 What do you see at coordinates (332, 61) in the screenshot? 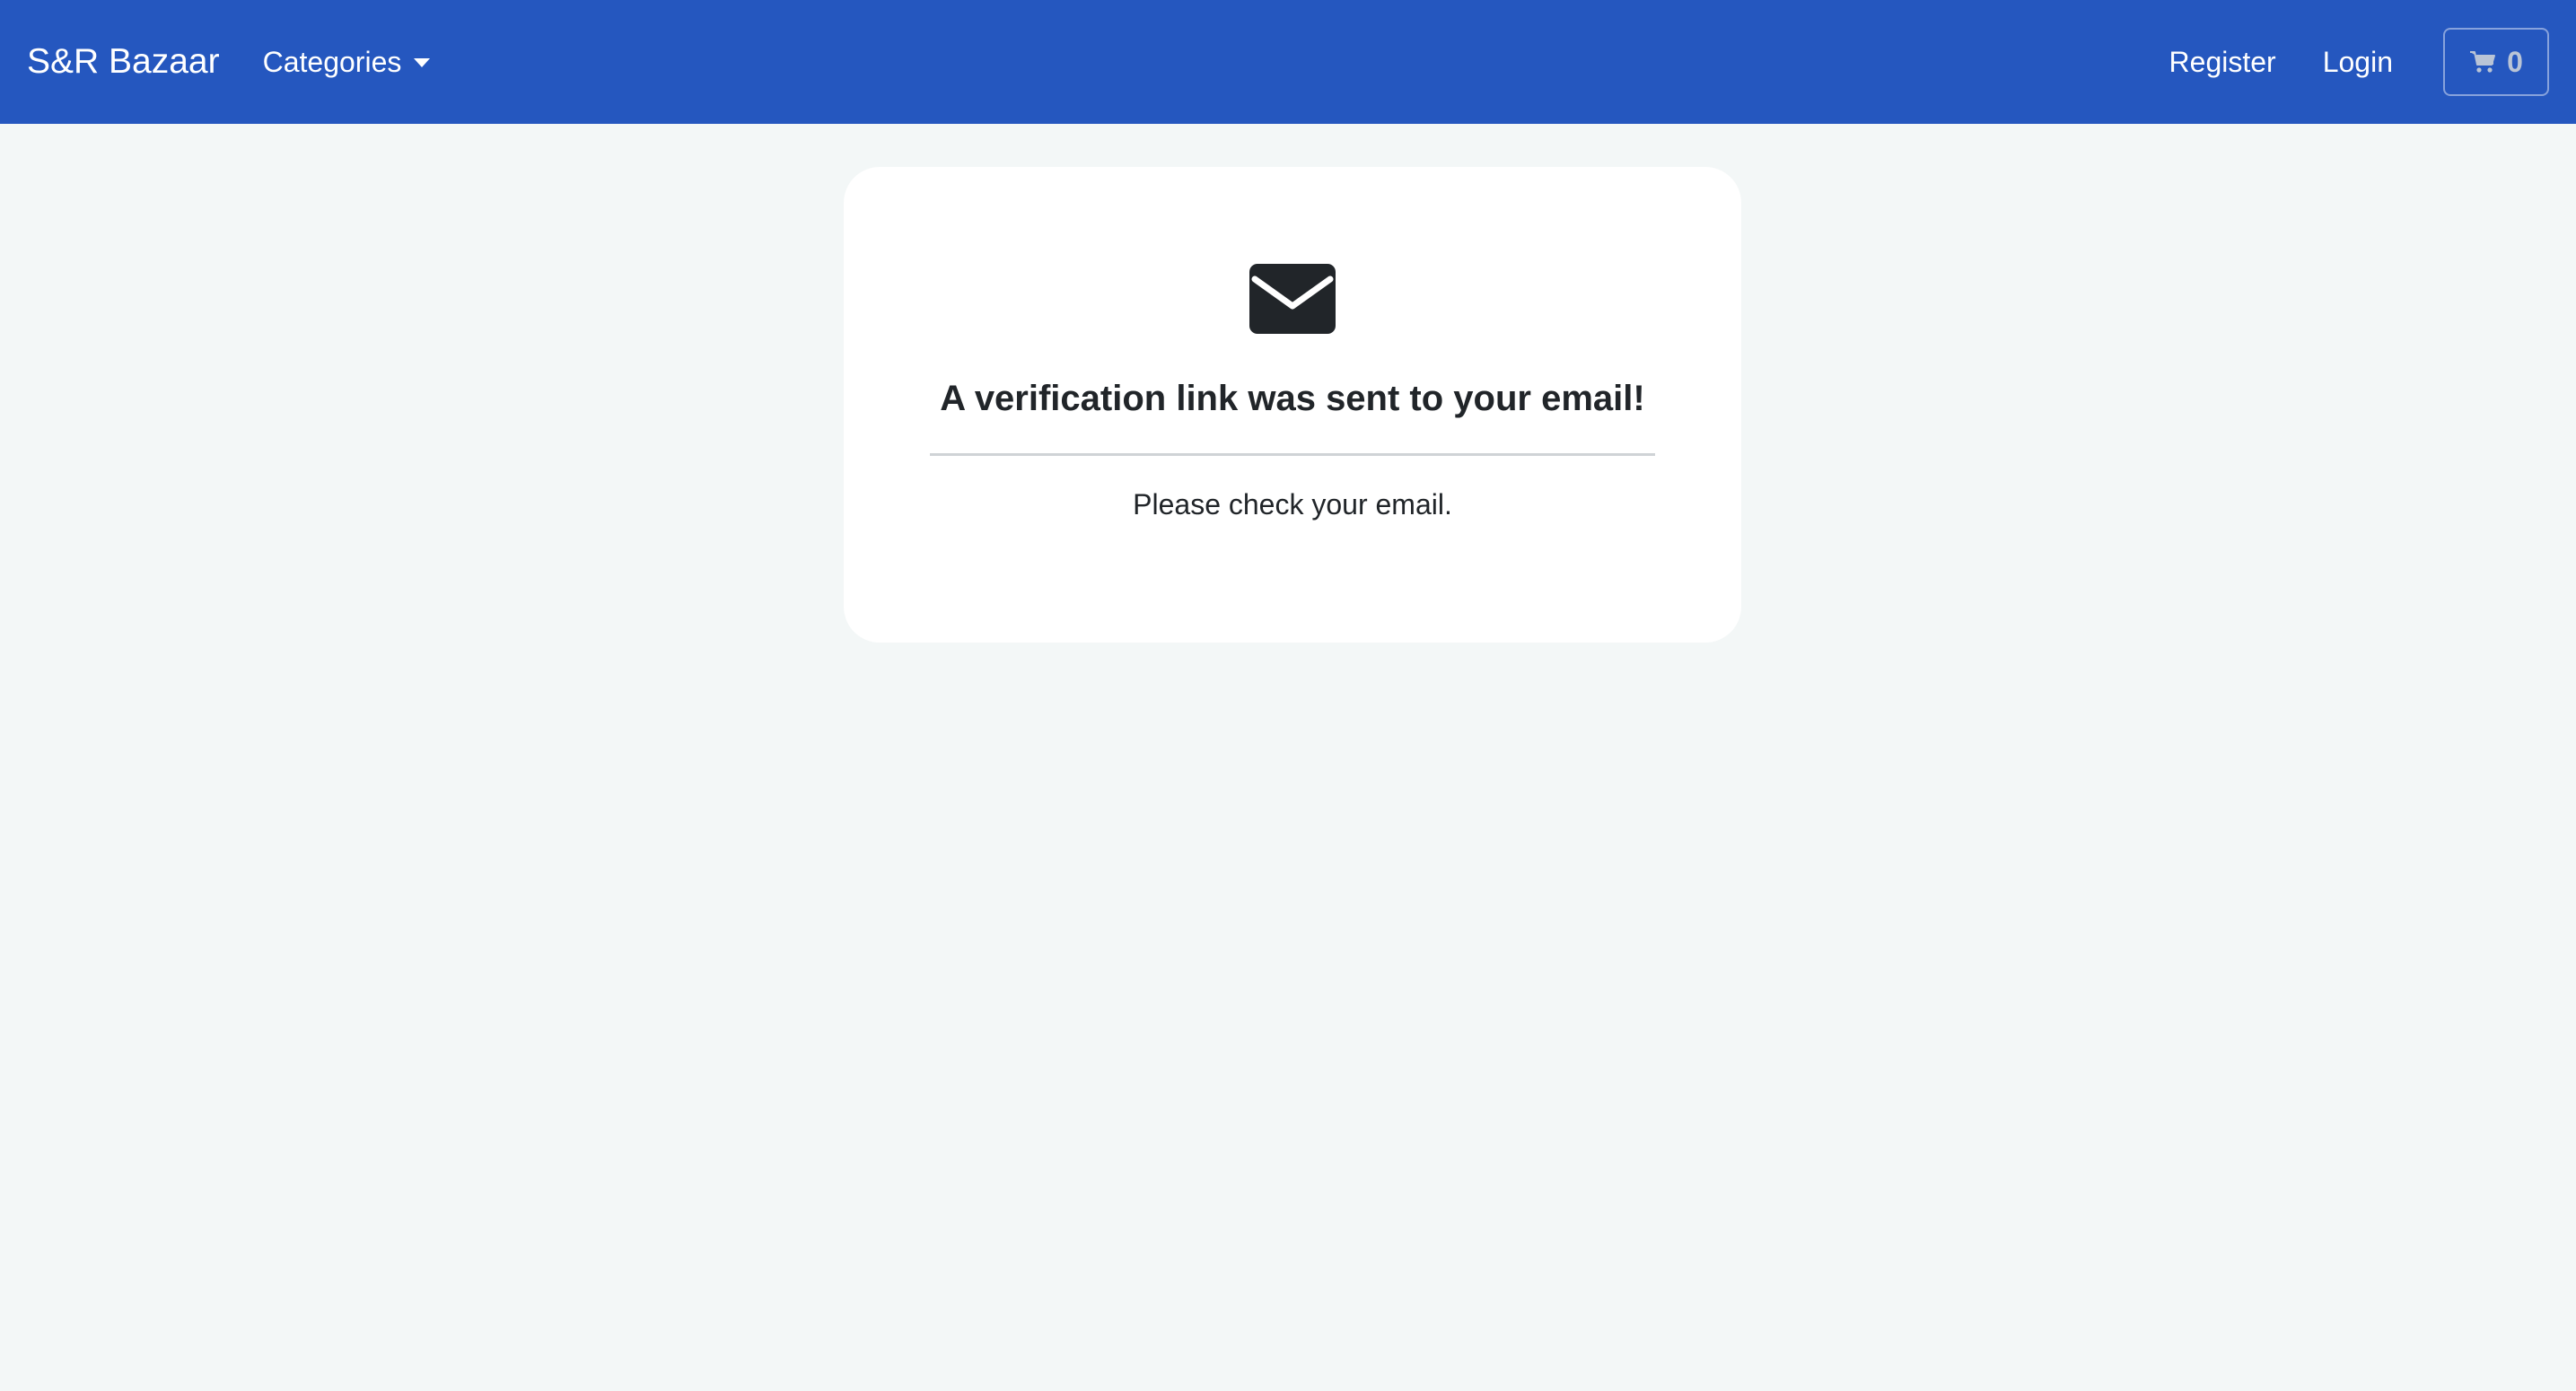
I see `categories-dropdown-label: Categories` at bounding box center [332, 61].